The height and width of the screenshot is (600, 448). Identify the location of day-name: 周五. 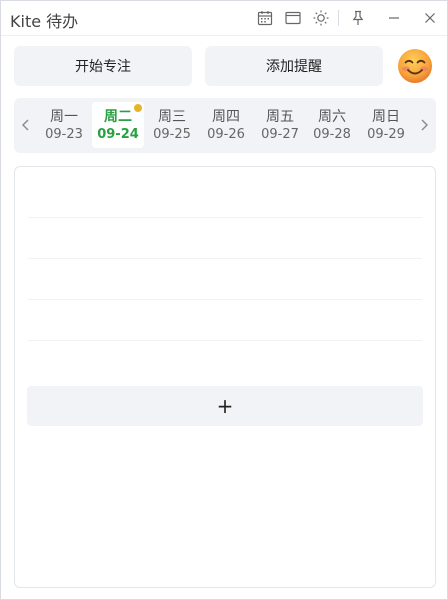
(280, 117).